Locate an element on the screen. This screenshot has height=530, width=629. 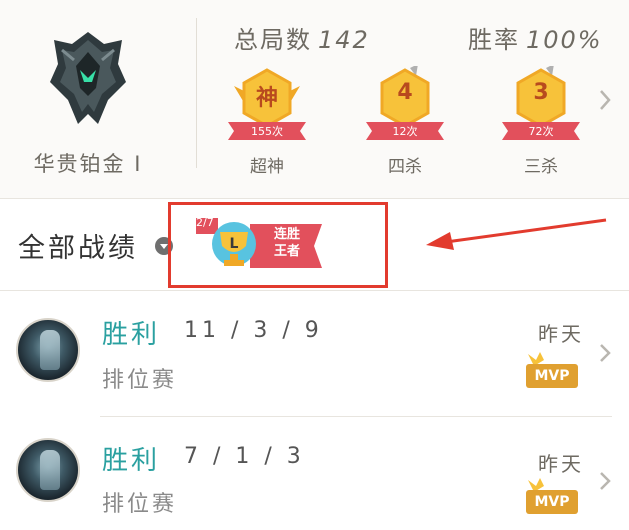
match-kda: 11 / 3 / 9 is located at coordinates (253, 330).